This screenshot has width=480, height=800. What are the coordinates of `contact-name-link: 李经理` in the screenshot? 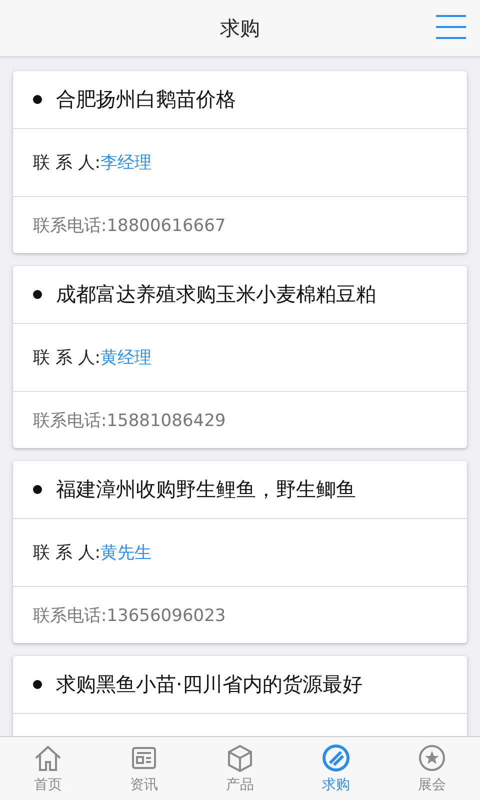 It's located at (126, 162).